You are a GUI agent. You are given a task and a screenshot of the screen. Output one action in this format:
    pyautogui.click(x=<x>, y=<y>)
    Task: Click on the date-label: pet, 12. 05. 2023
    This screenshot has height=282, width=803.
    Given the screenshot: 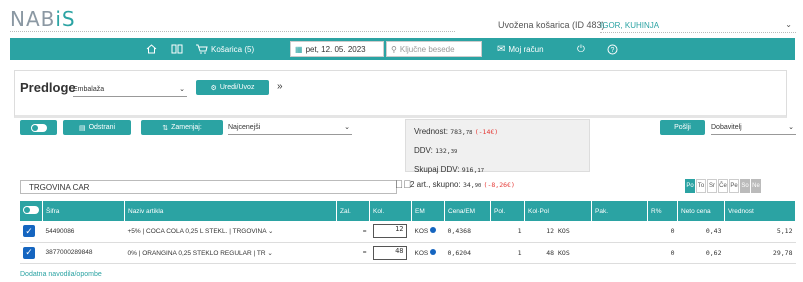 What is the action you would take?
    pyautogui.click(x=335, y=49)
    